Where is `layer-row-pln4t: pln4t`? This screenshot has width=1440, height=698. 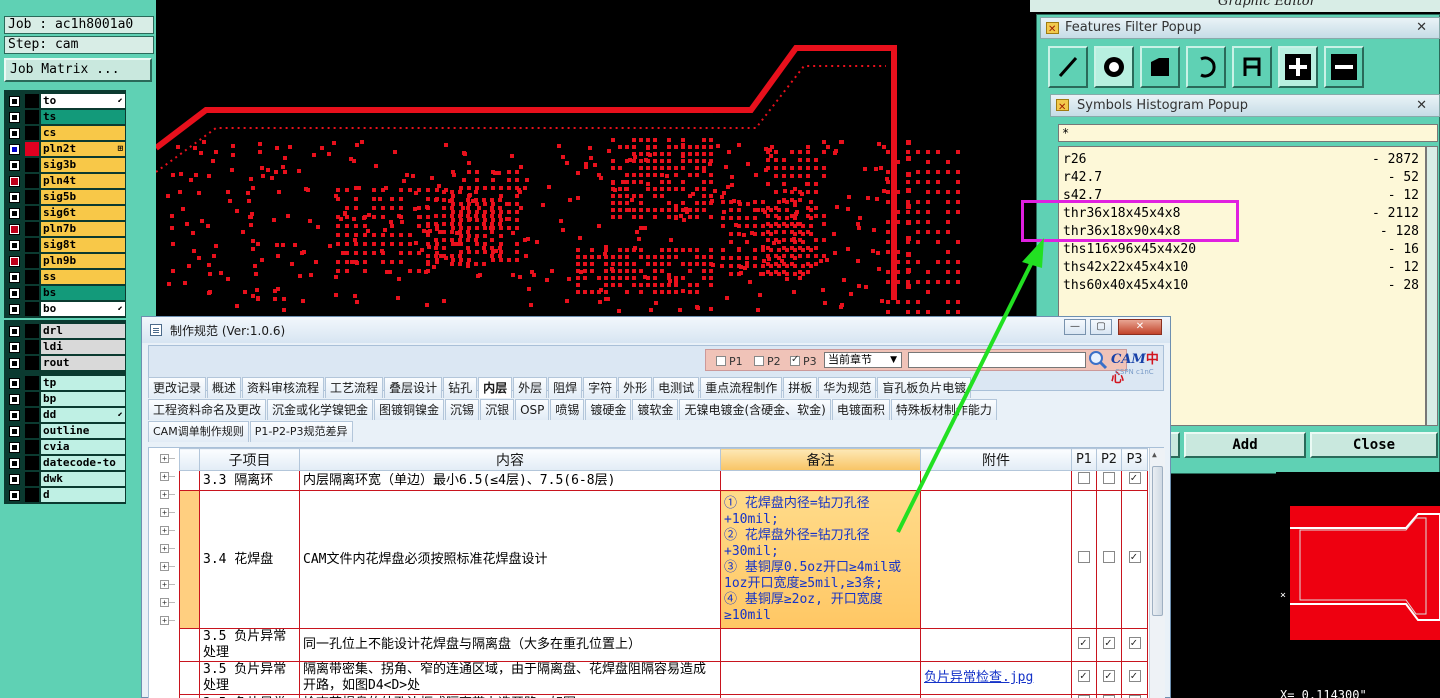 layer-row-pln4t: pln4t is located at coordinates (65, 181).